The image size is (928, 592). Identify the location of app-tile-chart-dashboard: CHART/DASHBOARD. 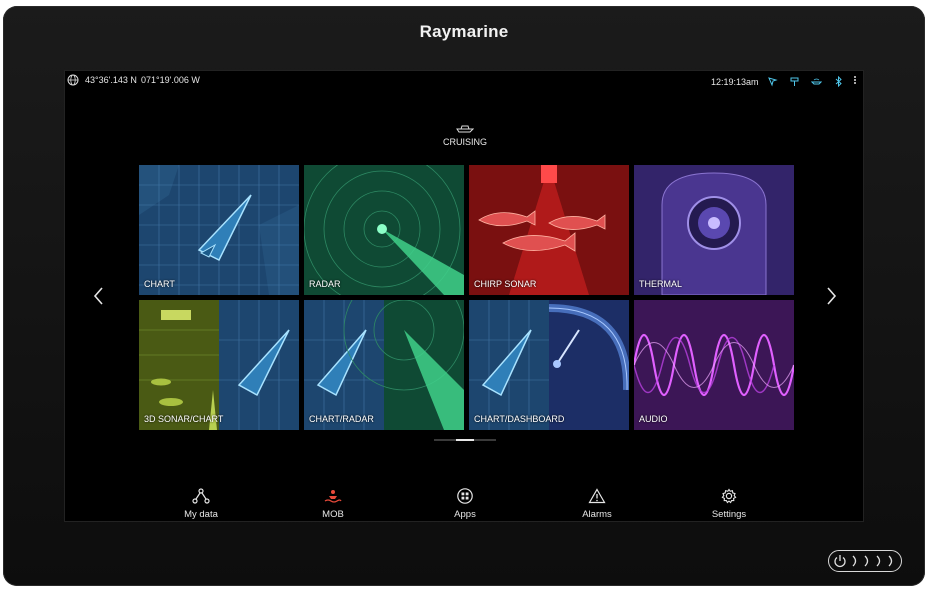
(549, 365).